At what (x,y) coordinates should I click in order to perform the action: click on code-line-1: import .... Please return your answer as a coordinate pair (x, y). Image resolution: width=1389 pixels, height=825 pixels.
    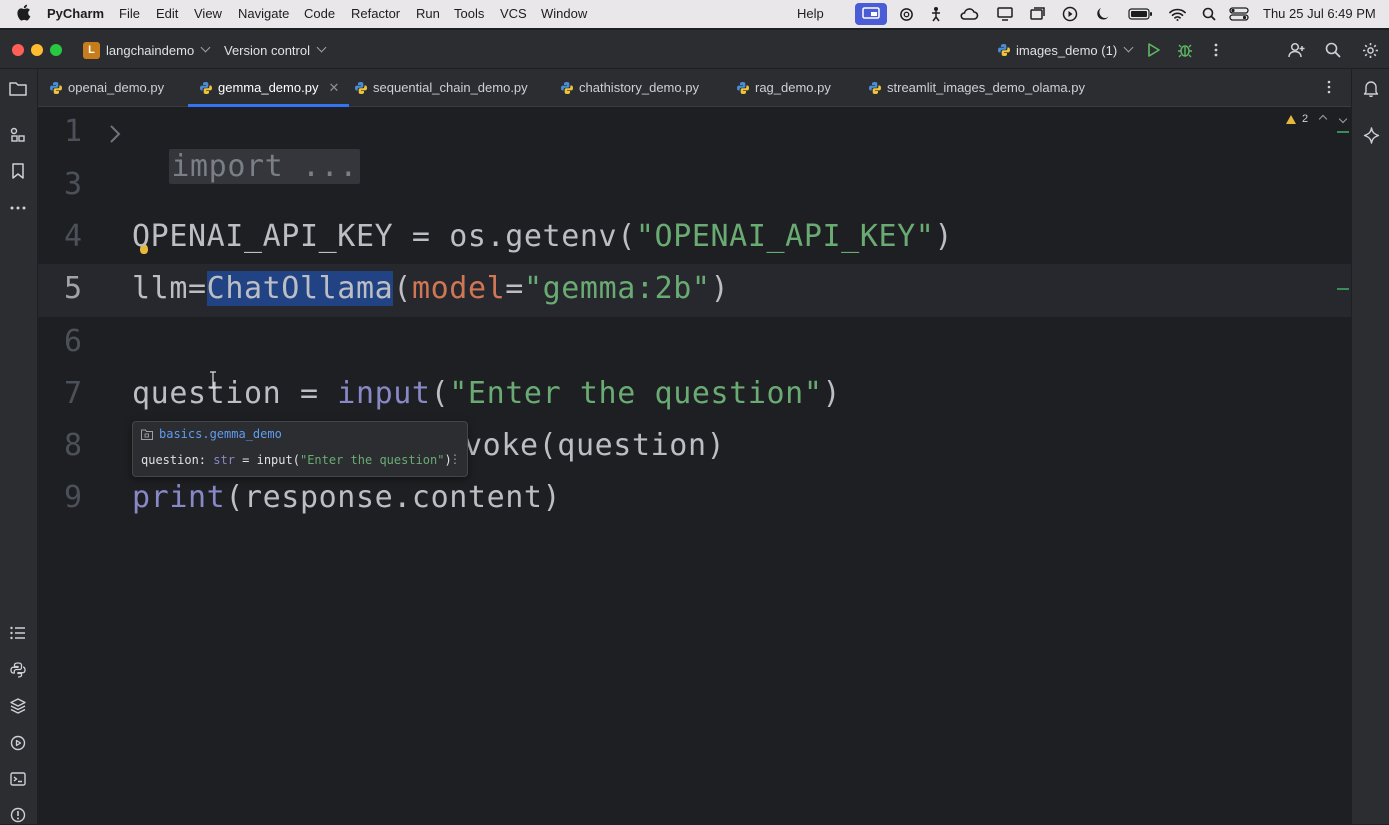
    Looking at the image, I should click on (246, 149).